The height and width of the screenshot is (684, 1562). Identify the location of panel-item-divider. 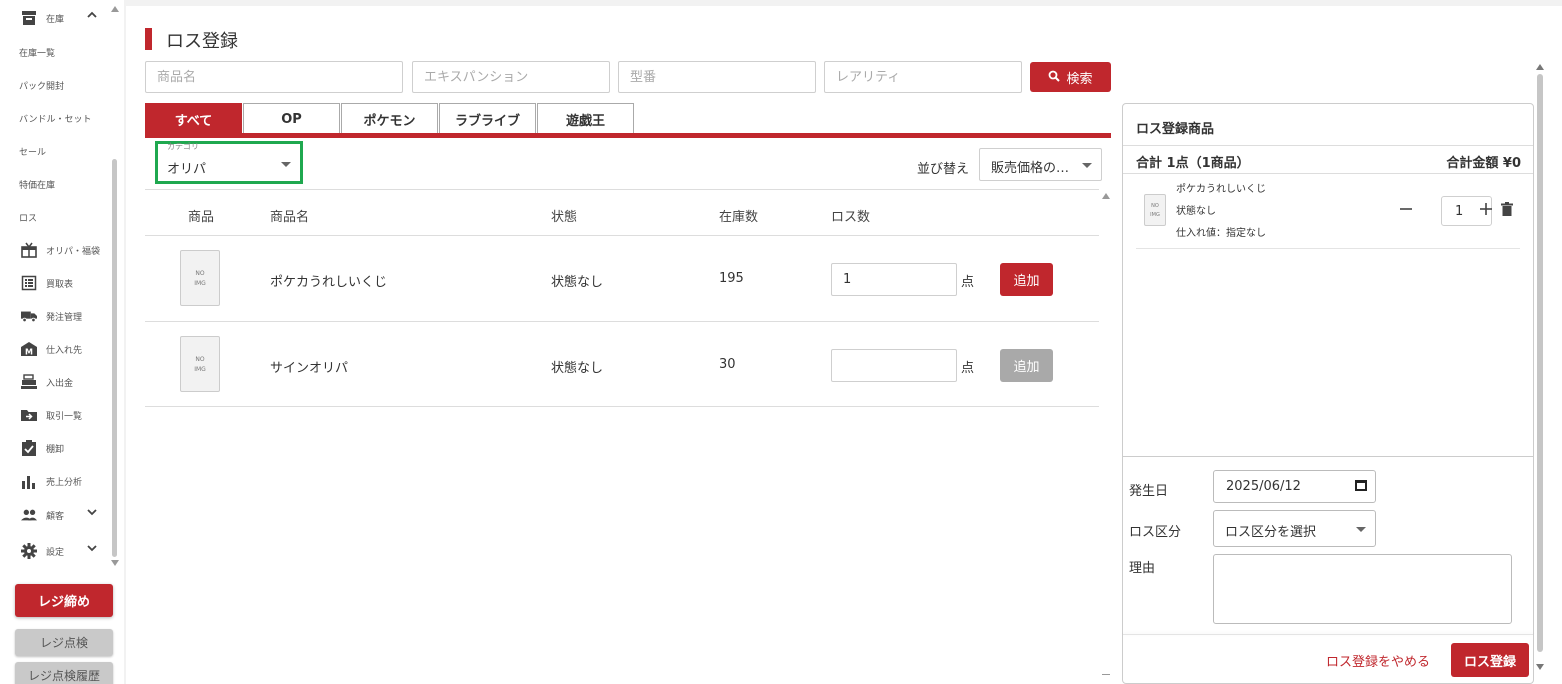
(1328, 248).